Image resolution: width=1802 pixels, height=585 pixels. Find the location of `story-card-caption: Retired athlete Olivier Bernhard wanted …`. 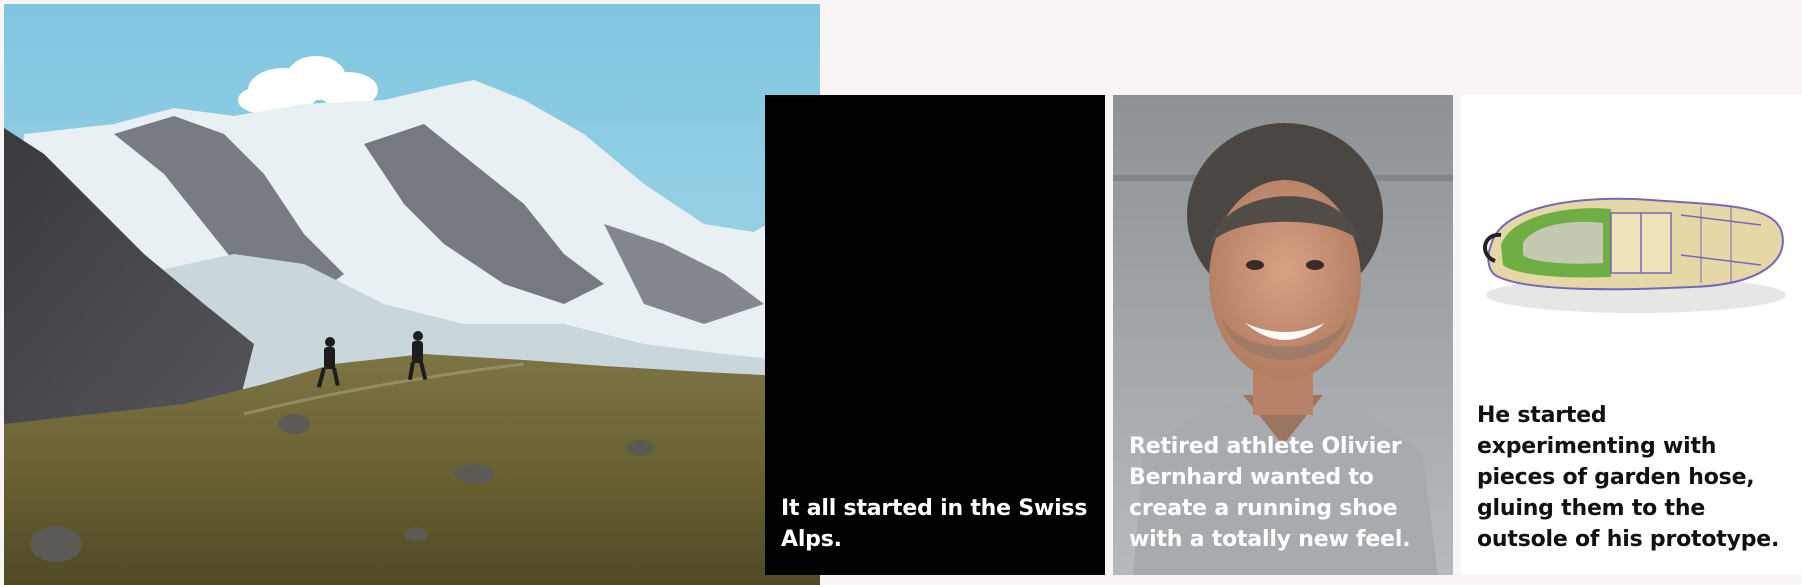

story-card-caption: Retired athlete Olivier Bernhard wanted … is located at coordinates (1270, 493).